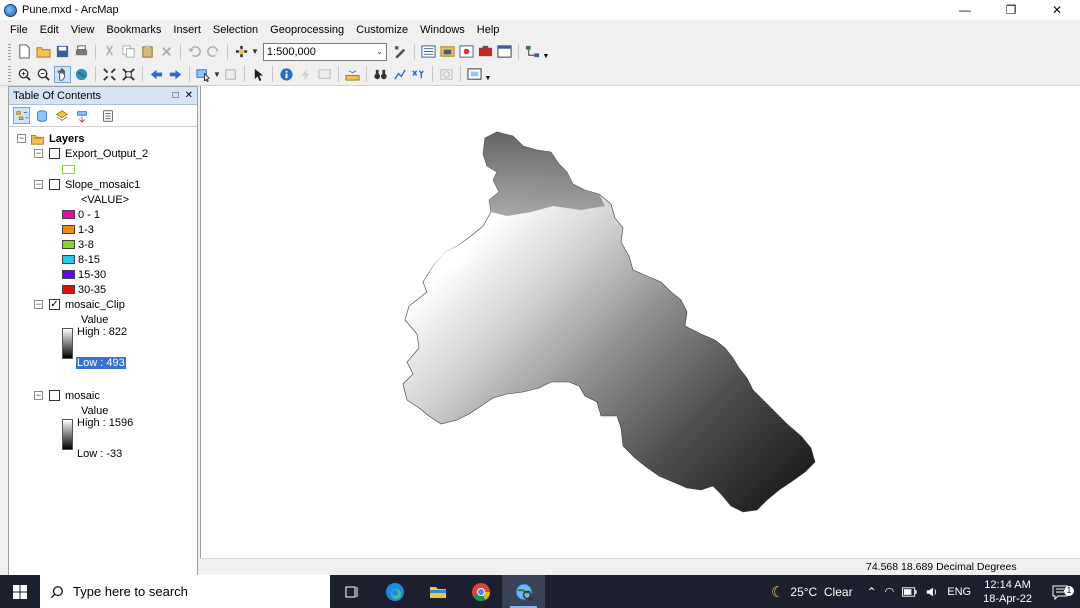 Image resolution: width=1080 pixels, height=608 pixels. What do you see at coordinates (480, 591) in the screenshot?
I see `taskbar-chrome-button` at bounding box center [480, 591].